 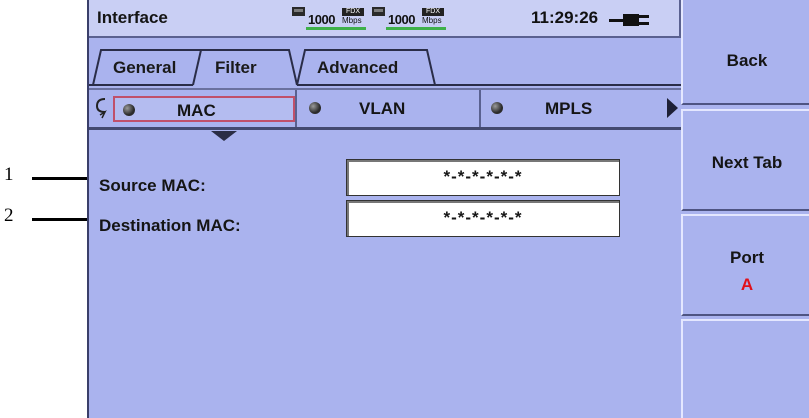 I want to click on port2-speed: 1000, so click(x=401, y=19).